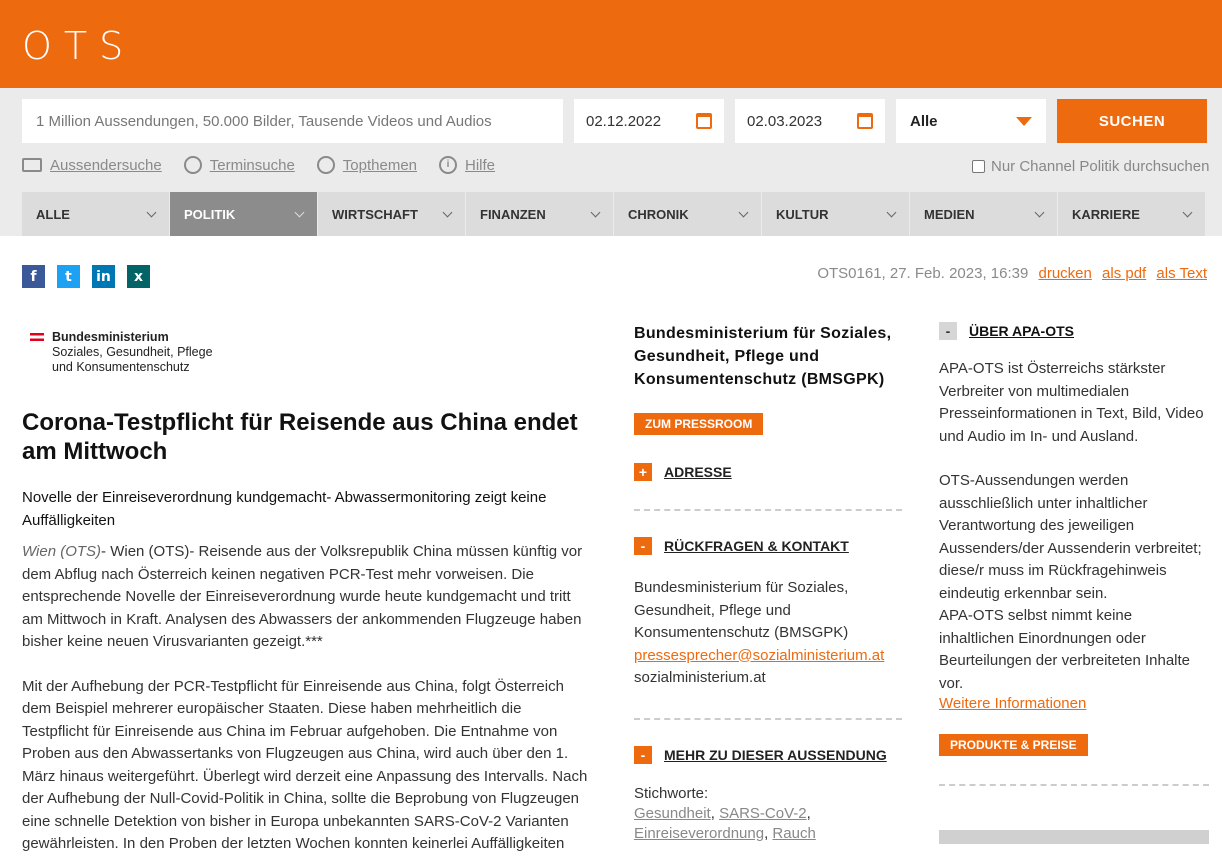 The width and height of the screenshot is (1222, 856). Describe the element at coordinates (106, 165) in the screenshot. I see `link-label: Aussendersuche` at that location.